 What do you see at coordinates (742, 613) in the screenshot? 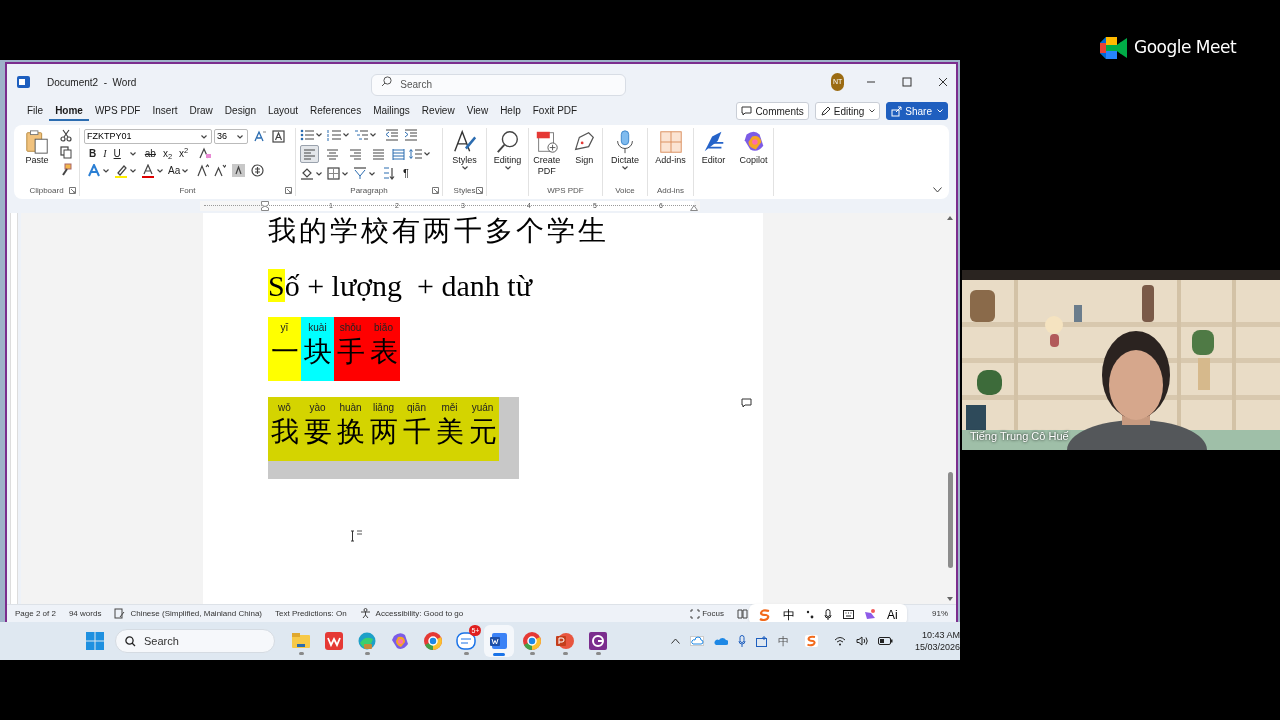
I see `read-mode-icon` at bounding box center [742, 613].